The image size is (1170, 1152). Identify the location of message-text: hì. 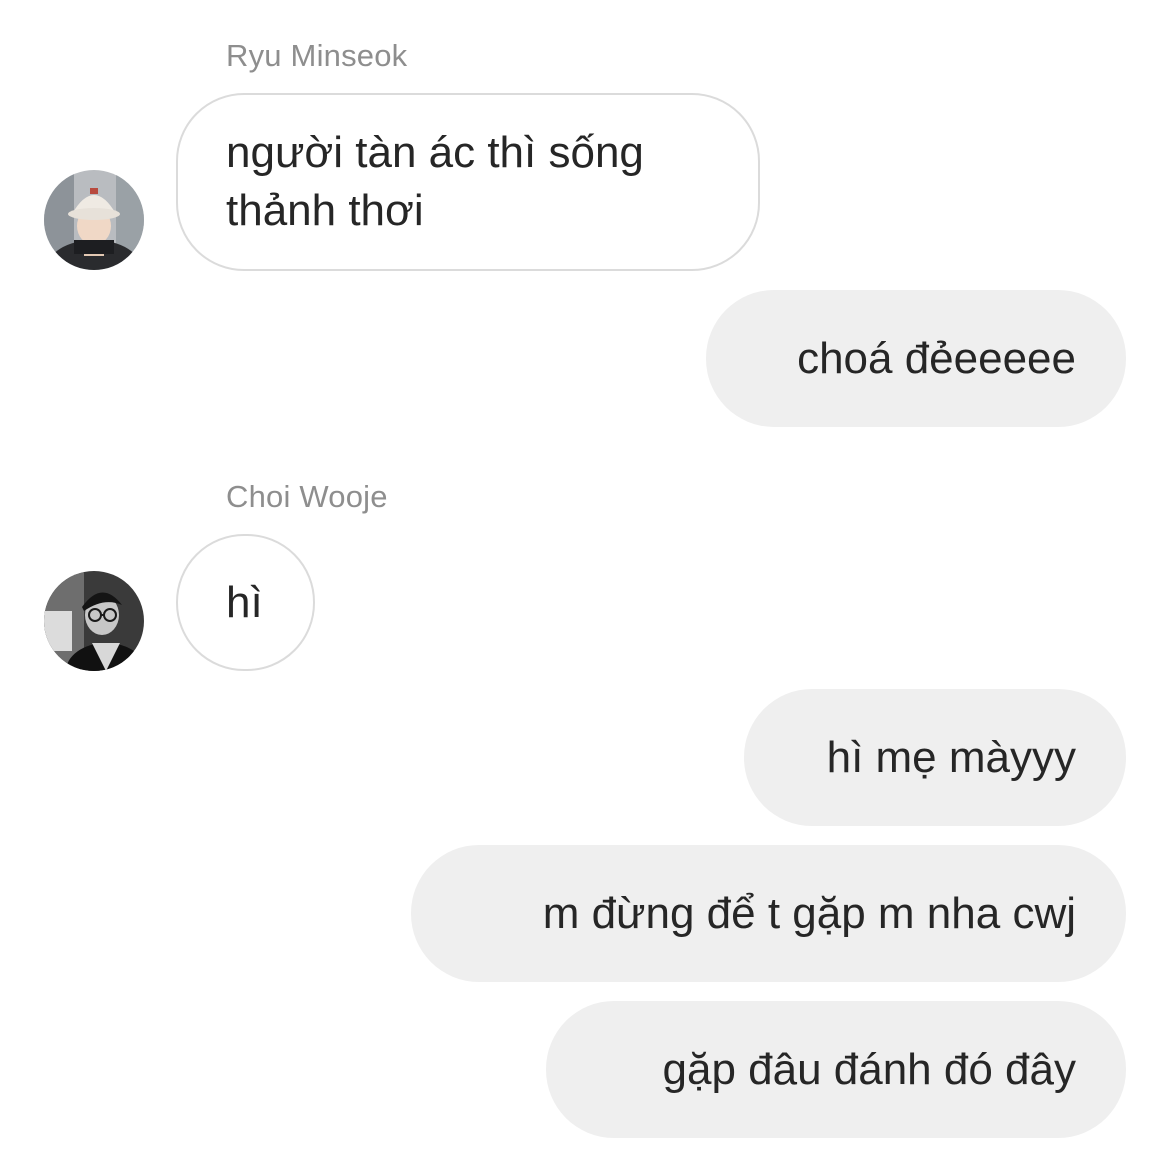
(244, 602).